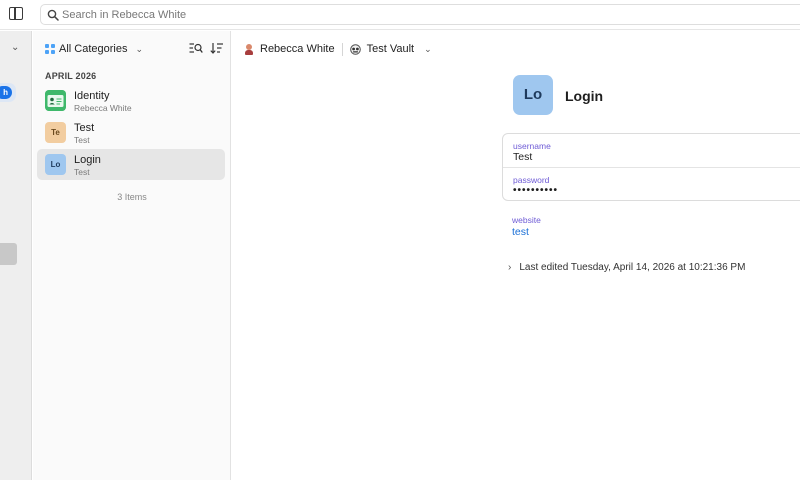 Image resolution: width=800 pixels, height=480 pixels. I want to click on field-divider, so click(651, 167).